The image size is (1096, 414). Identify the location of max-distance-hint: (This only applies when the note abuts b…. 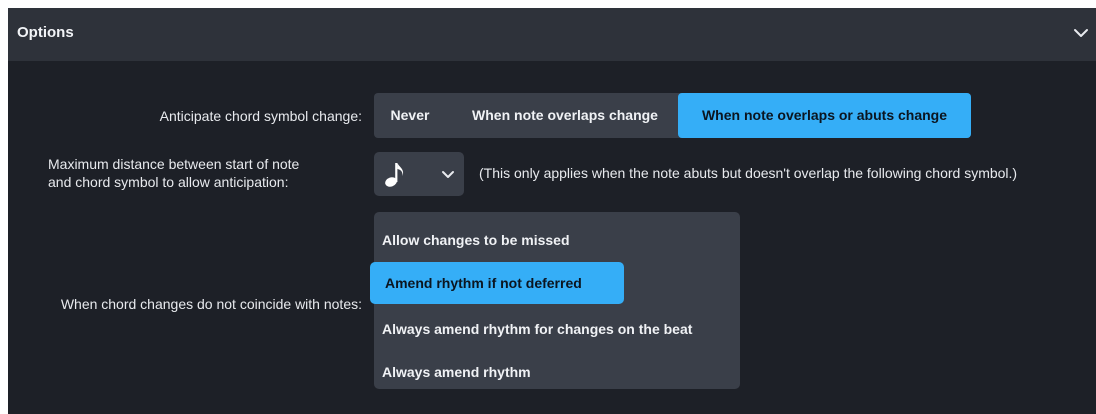
(748, 173).